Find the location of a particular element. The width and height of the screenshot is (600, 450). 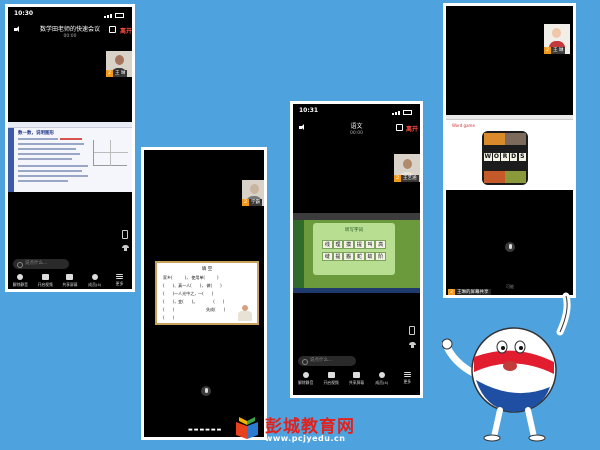

home-indicator: ▬▬▬▬▬▬ is located at coordinates (205, 430).